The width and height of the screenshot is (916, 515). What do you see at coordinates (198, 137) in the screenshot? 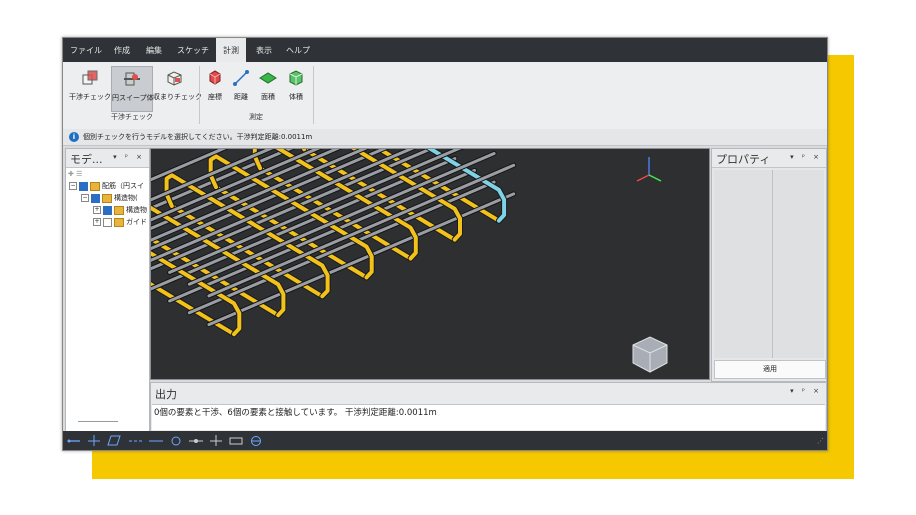
I see `info-message: 個別チェックを行うモデルを選択してください。干渉判定距離:0.0011m` at bounding box center [198, 137].